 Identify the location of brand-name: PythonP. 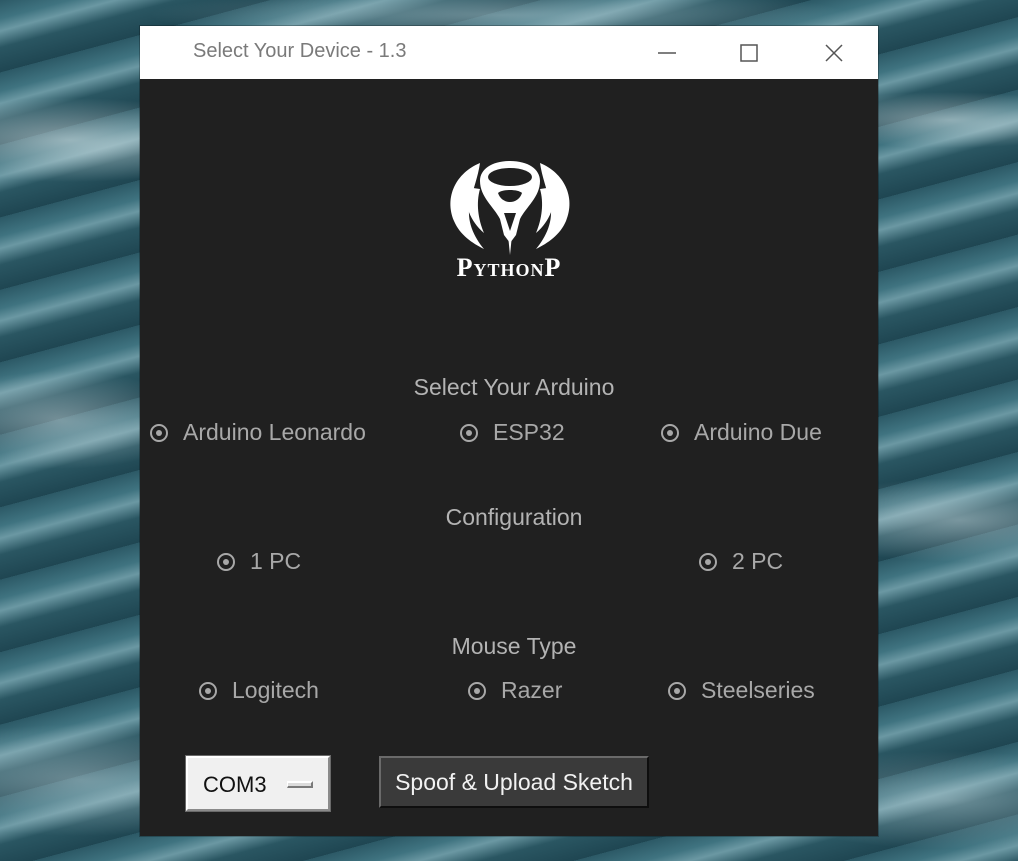
(509, 267).